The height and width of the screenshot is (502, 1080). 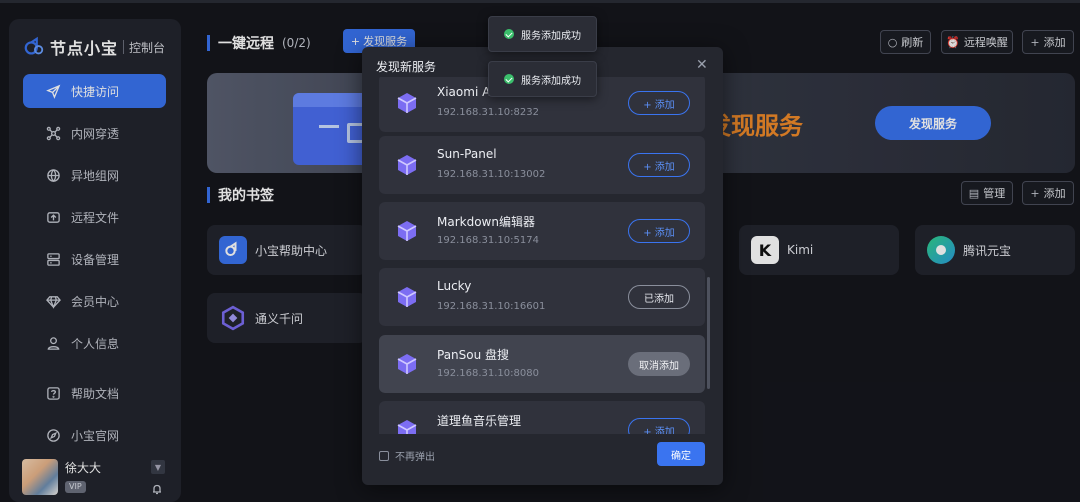 What do you see at coordinates (659, 364) in the screenshot?
I see `cancel-add-button: 取消添加` at bounding box center [659, 364].